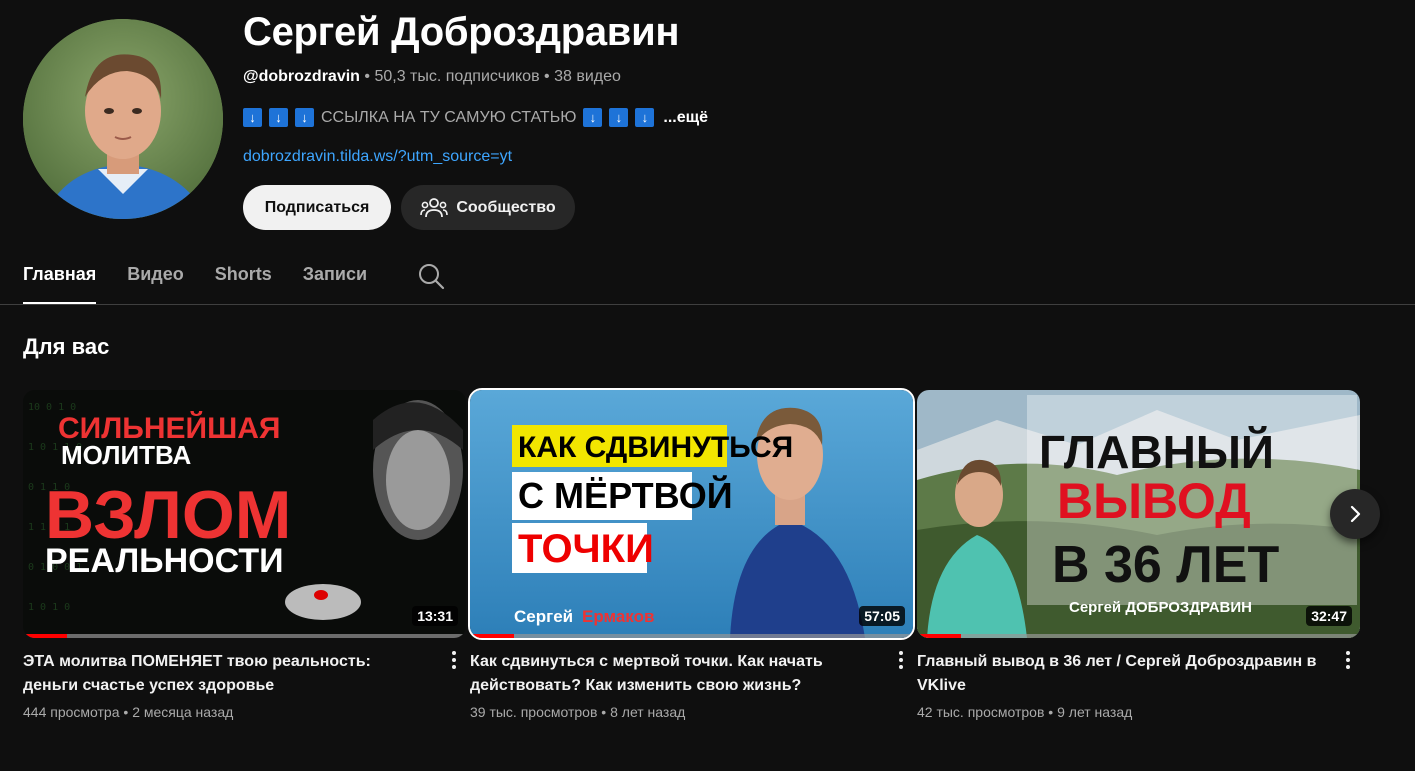  I want to click on search-icon, so click(432, 277).